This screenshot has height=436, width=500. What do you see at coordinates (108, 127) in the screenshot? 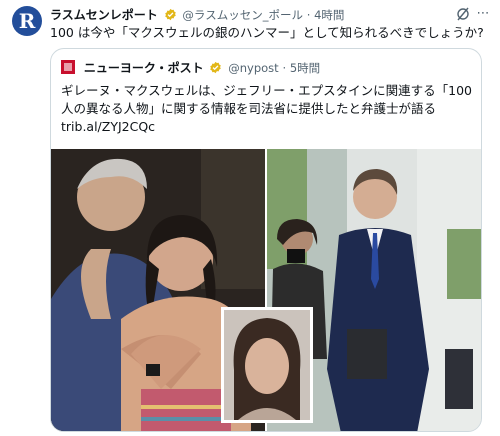
I see `quoted-link: trib.al/ZYJ2CQc` at bounding box center [108, 127].